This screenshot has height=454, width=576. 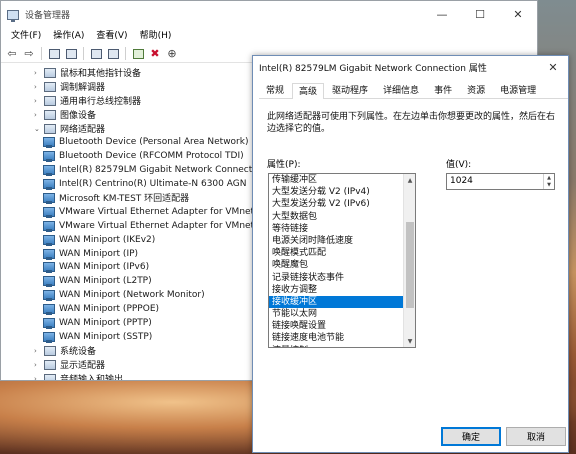 I want to click on property-list-item: 记录链接状态事件, so click(x=336, y=278).